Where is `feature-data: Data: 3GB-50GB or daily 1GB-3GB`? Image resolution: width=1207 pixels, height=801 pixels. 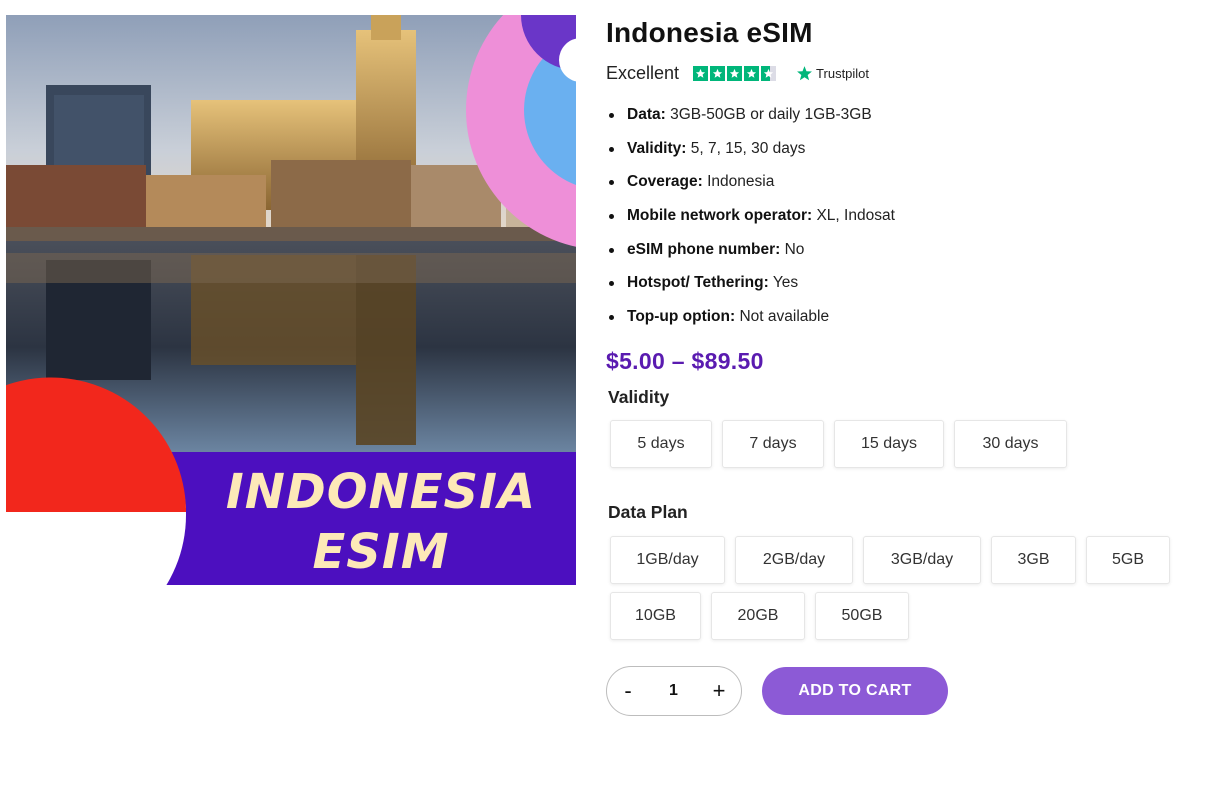 feature-data: Data: 3GB-50GB or daily 1GB-3GB is located at coordinates (901, 122).